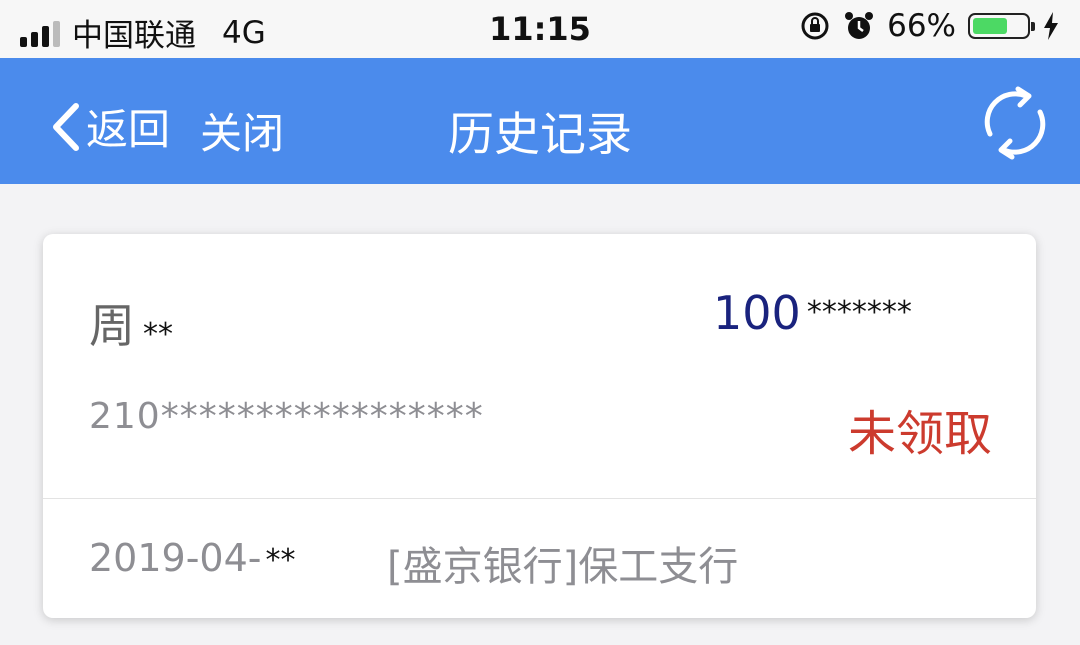  I want to click on record-date: 2019-04- **, so click(192, 558).